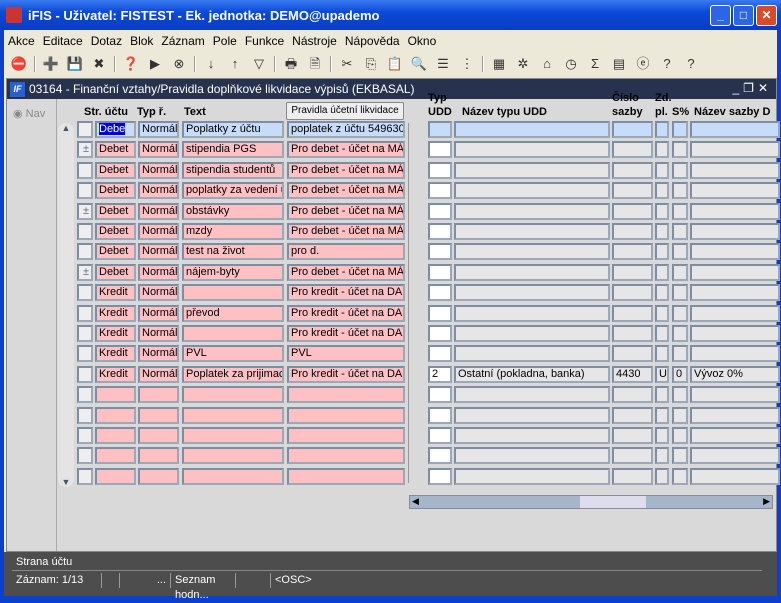  Describe the element at coordinates (735, 456) in the screenshot. I see `row-17-sazba` at that location.